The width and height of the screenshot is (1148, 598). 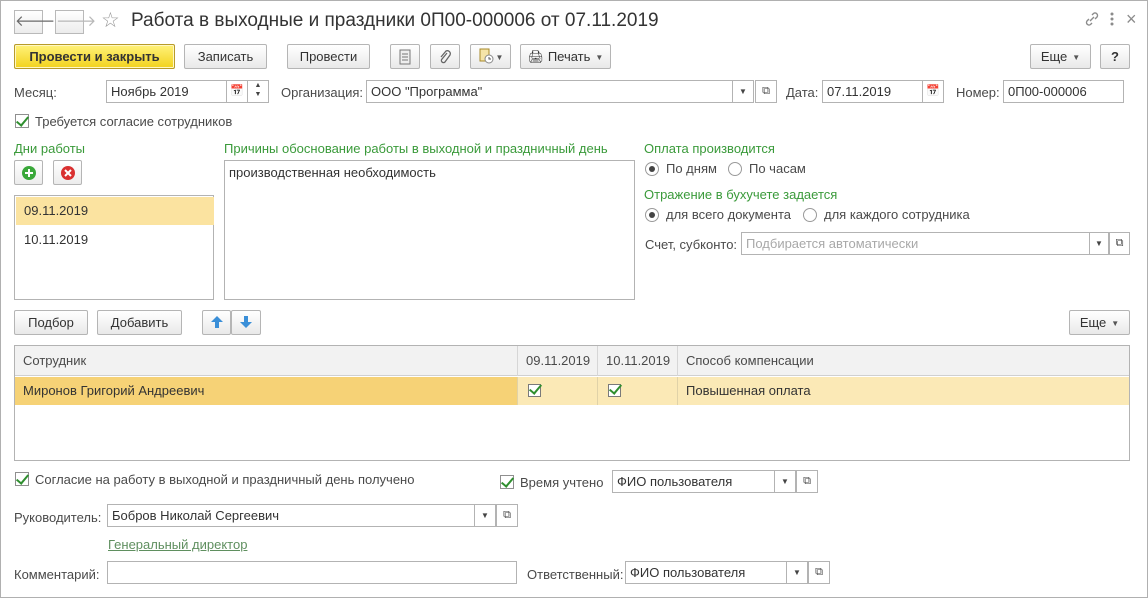 I want to click on account-field: Подбирается автоматически, so click(x=915, y=243).